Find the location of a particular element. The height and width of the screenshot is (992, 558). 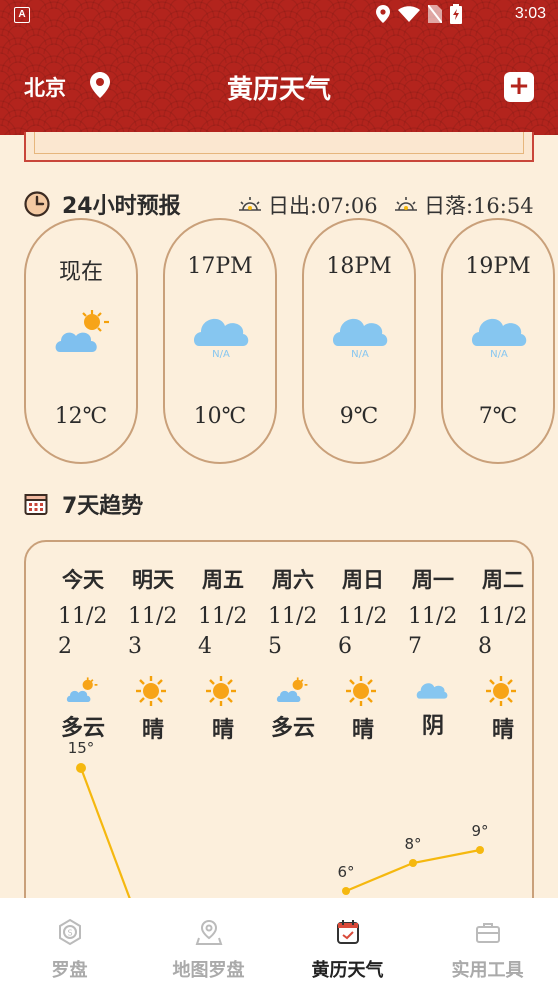

hour-label: 现在 is located at coordinates (80, 272).